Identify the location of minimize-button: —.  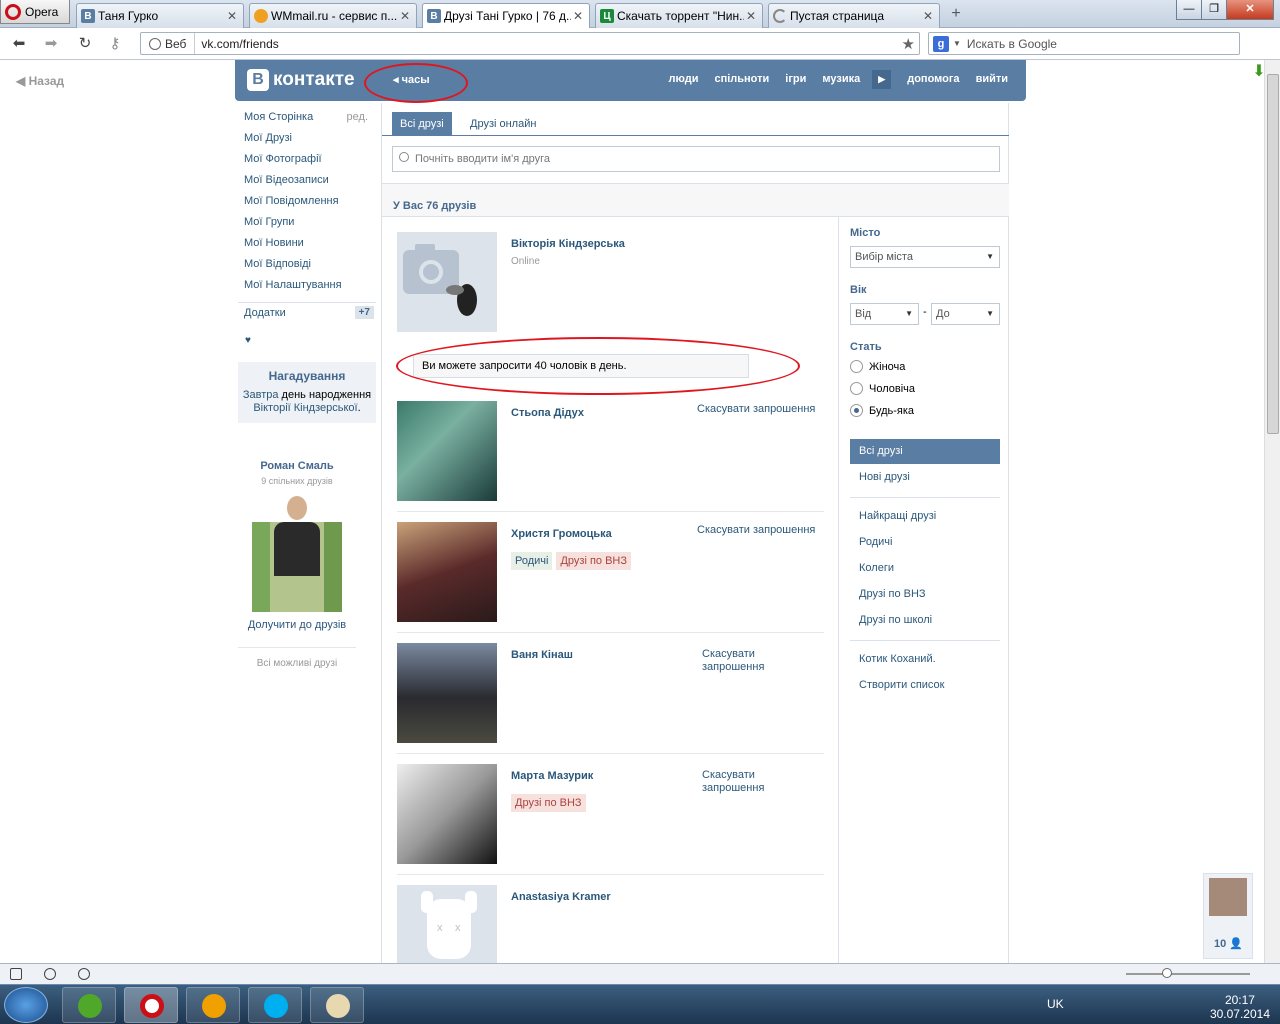
(1189, 10).